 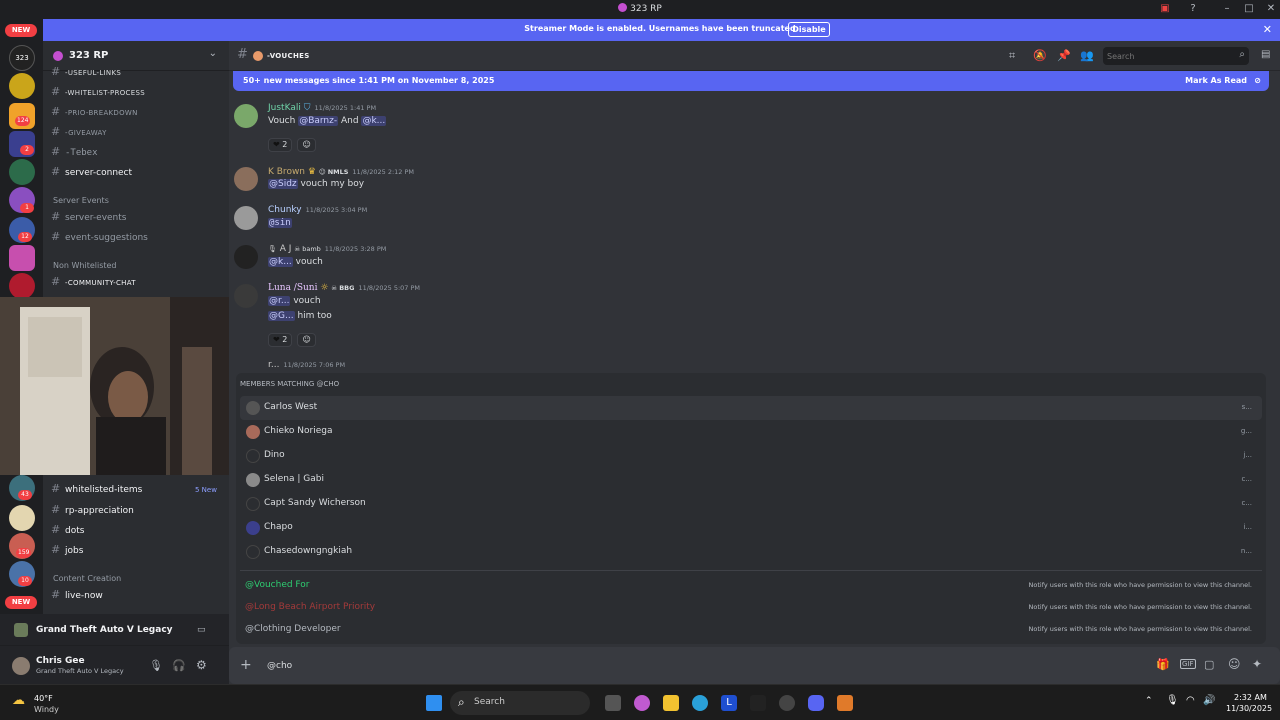 What do you see at coordinates (1163, 664) in the screenshot?
I see `gift-icon: 🎁` at bounding box center [1163, 664].